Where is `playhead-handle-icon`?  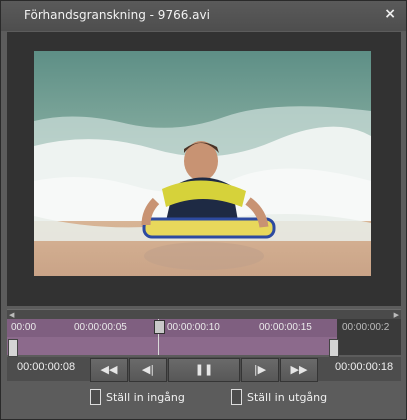 playhead-handle-icon is located at coordinates (159, 327).